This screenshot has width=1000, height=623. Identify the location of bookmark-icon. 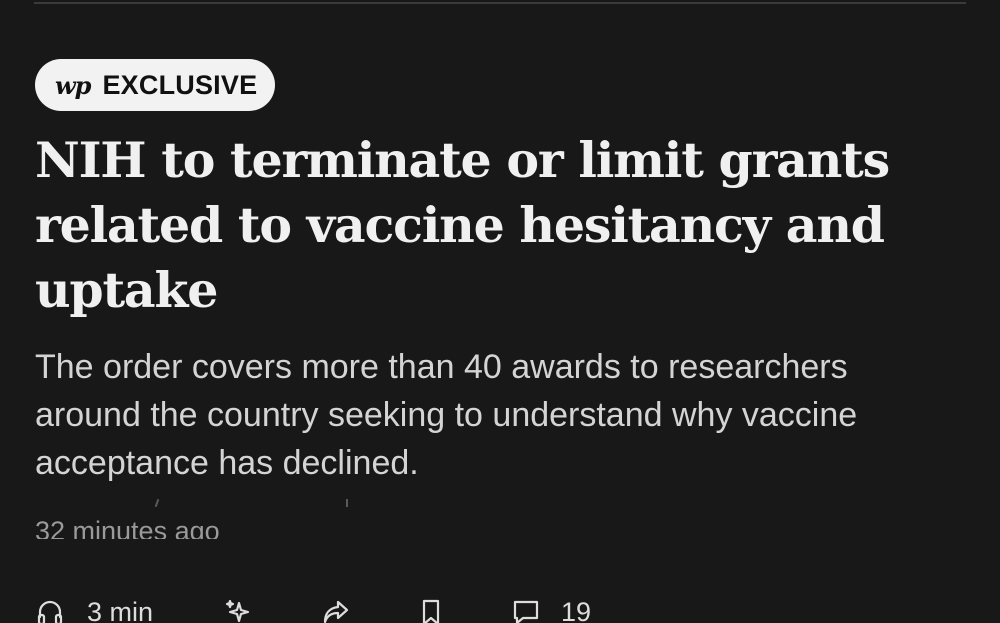
(431, 611).